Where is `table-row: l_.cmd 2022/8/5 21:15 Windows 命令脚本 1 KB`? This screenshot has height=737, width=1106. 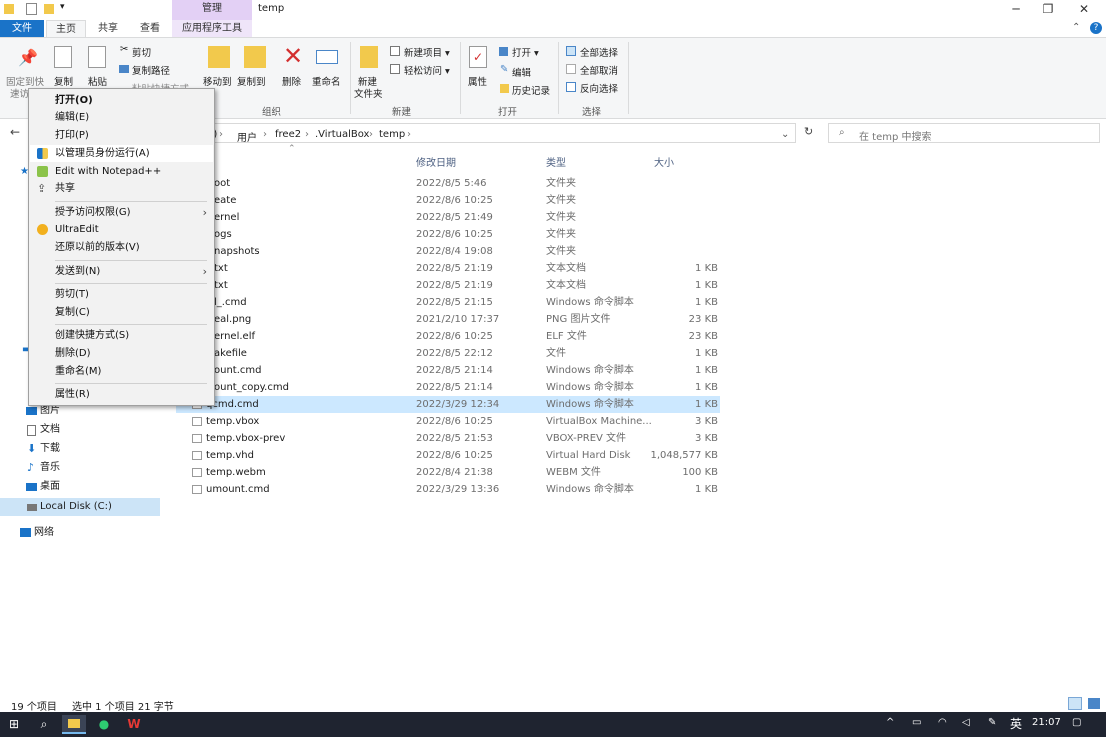 table-row: l_.cmd 2022/8/5 21:15 Windows 命令脚本 1 KB is located at coordinates (448, 302).